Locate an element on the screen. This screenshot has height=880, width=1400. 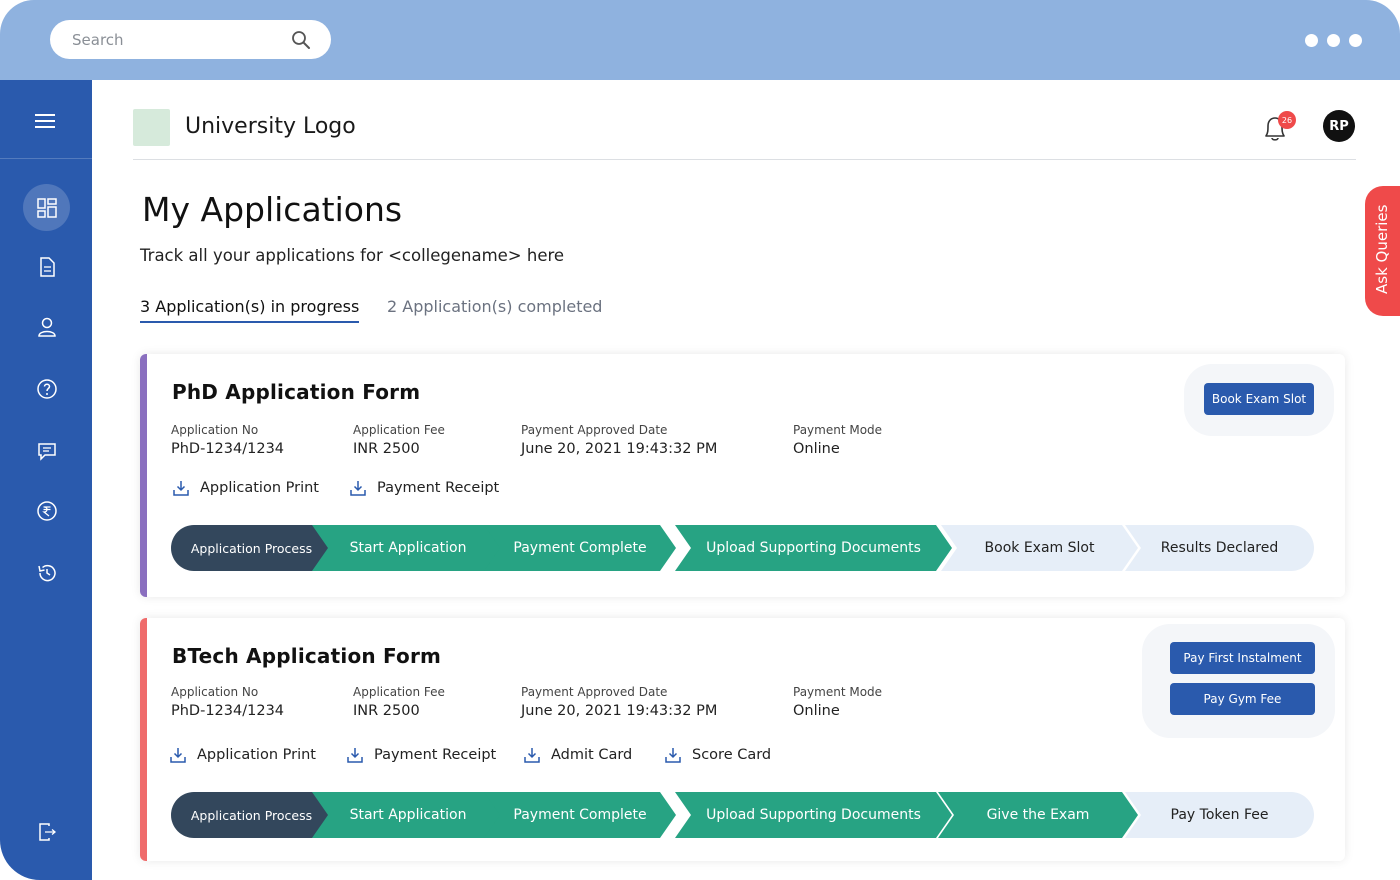
step-payment-complete: Payment Complete is located at coordinates (580, 815).